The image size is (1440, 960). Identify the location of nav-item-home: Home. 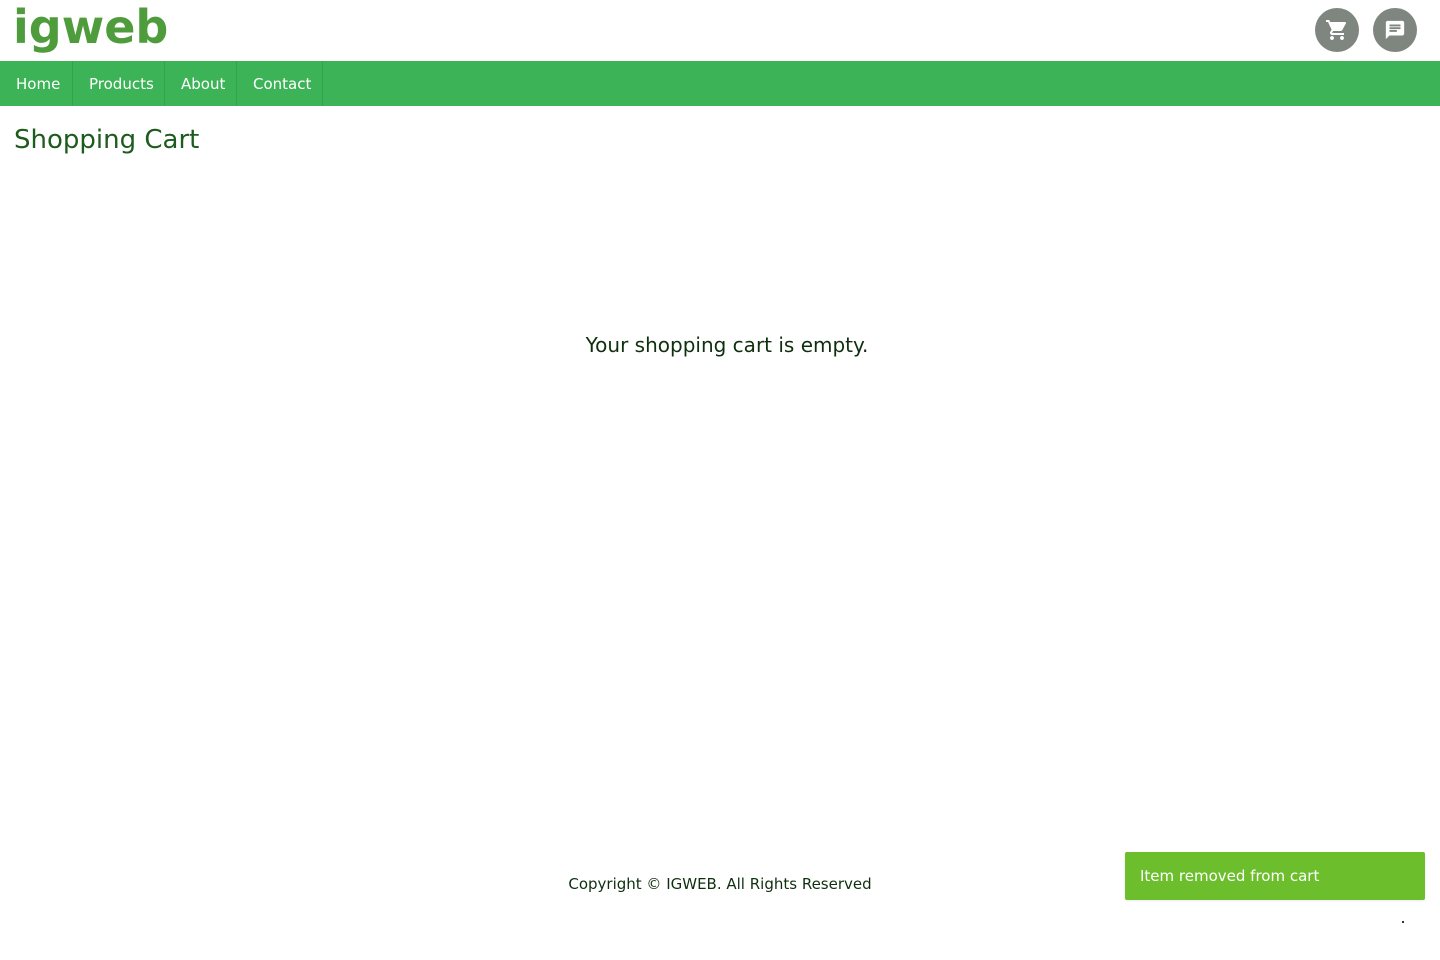
(36, 83).